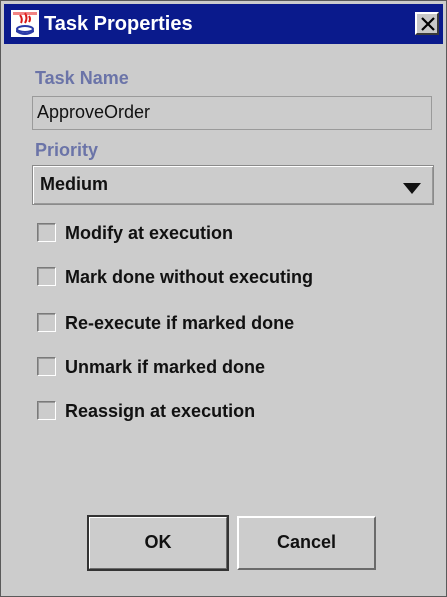 This screenshot has width=447, height=597. I want to click on title-bar: Task Properties, so click(223, 24).